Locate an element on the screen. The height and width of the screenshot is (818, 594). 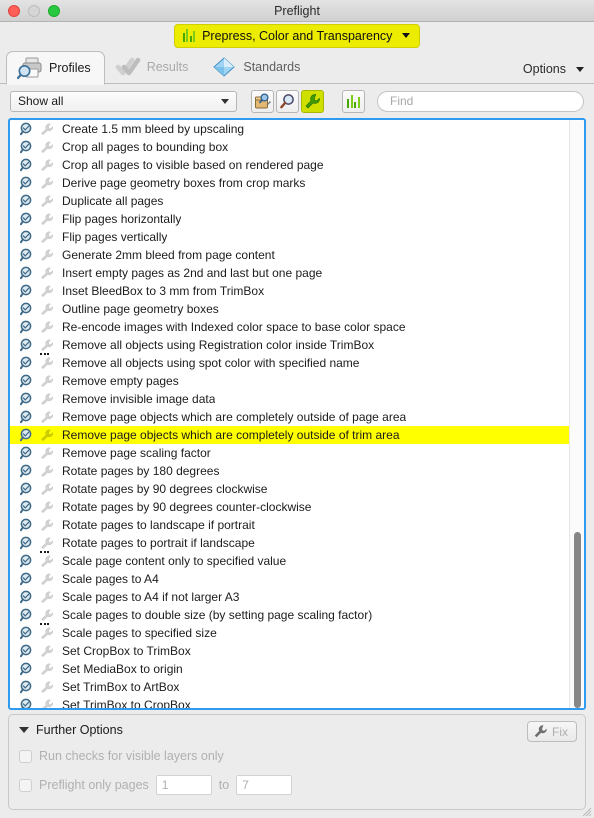
tab-bar: Profiles Results Standards Options is located at coordinates (297, 66).